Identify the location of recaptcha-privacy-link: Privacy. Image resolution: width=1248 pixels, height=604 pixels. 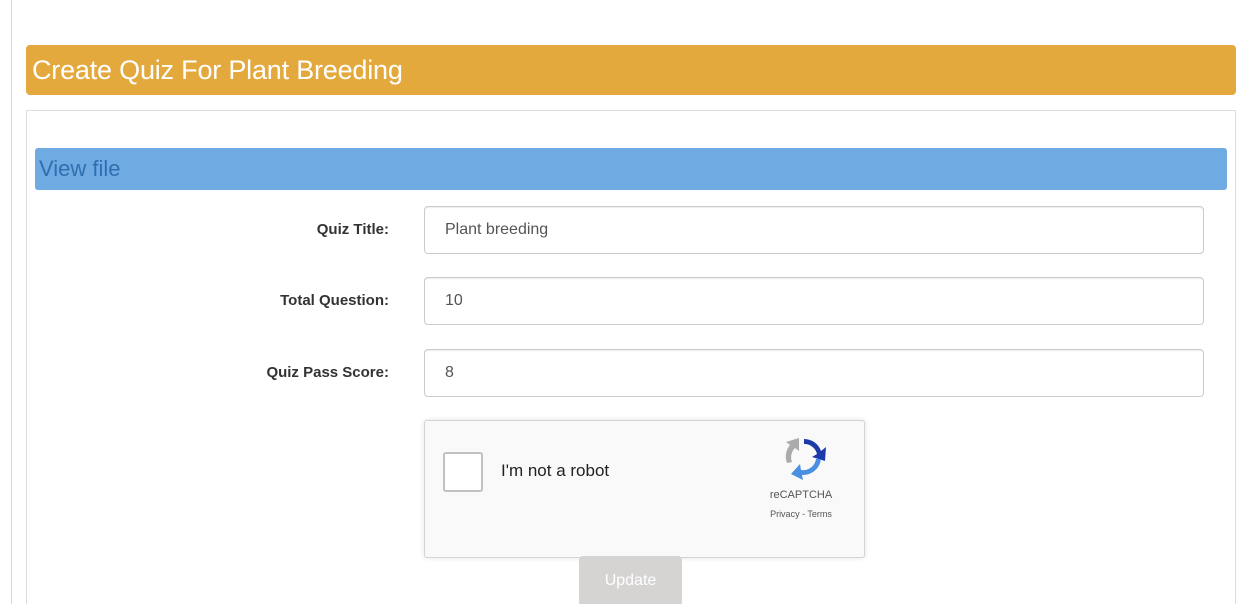
(785, 514).